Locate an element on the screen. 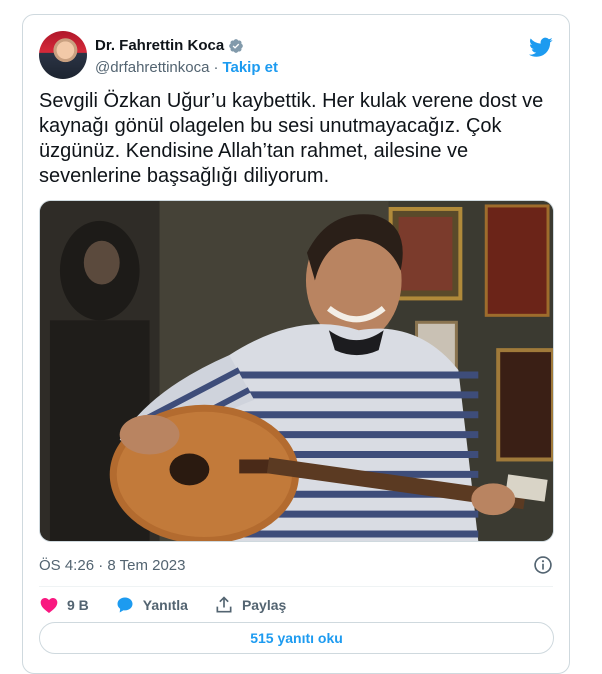 The height and width of the screenshot is (674, 602). share-button: Paylaş is located at coordinates (250, 605).